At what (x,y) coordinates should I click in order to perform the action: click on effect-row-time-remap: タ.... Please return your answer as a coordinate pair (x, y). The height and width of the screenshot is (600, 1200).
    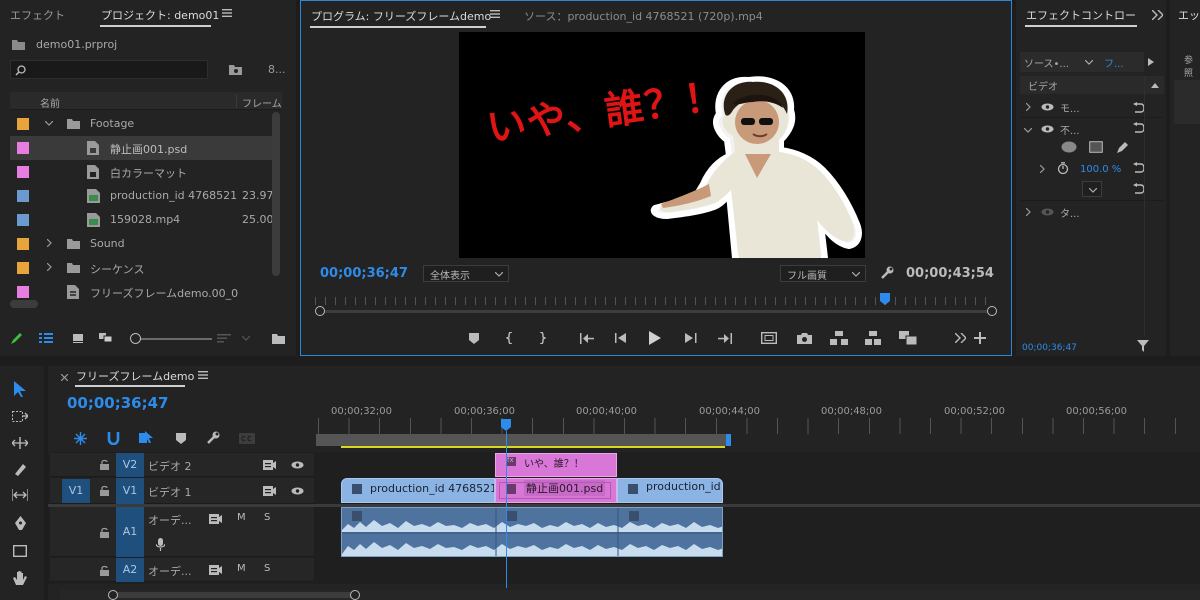
    Looking at the image, I should click on (1092, 211).